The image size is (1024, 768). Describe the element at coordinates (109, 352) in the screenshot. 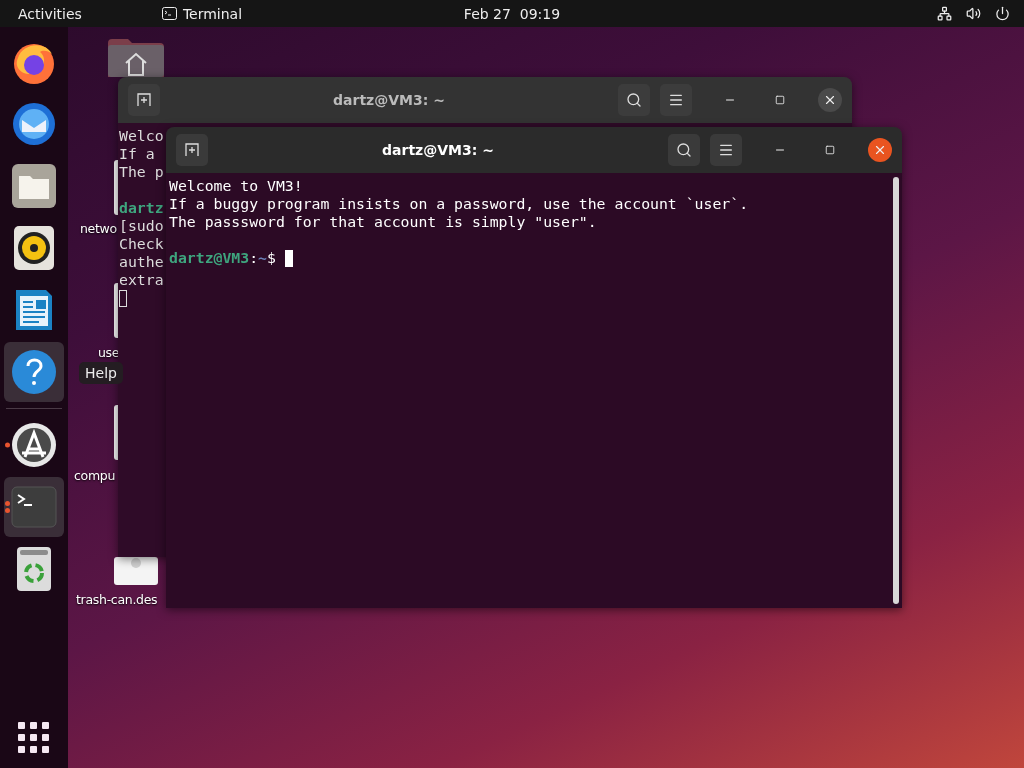

I see `desktop-icon-label: use` at that location.